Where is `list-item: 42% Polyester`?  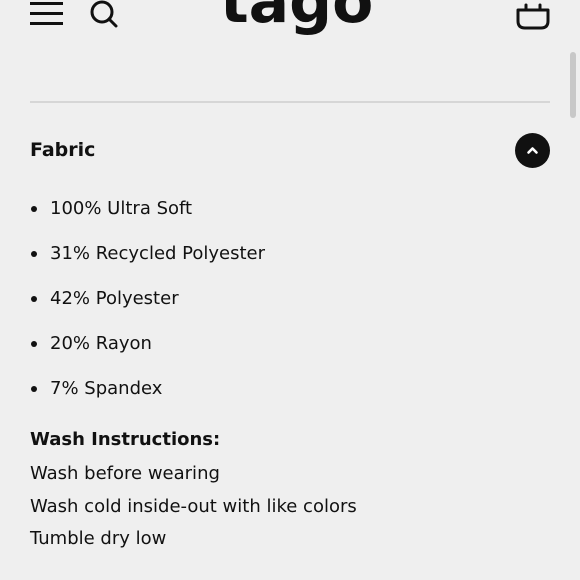
list-item: 42% Polyester is located at coordinates (230, 299).